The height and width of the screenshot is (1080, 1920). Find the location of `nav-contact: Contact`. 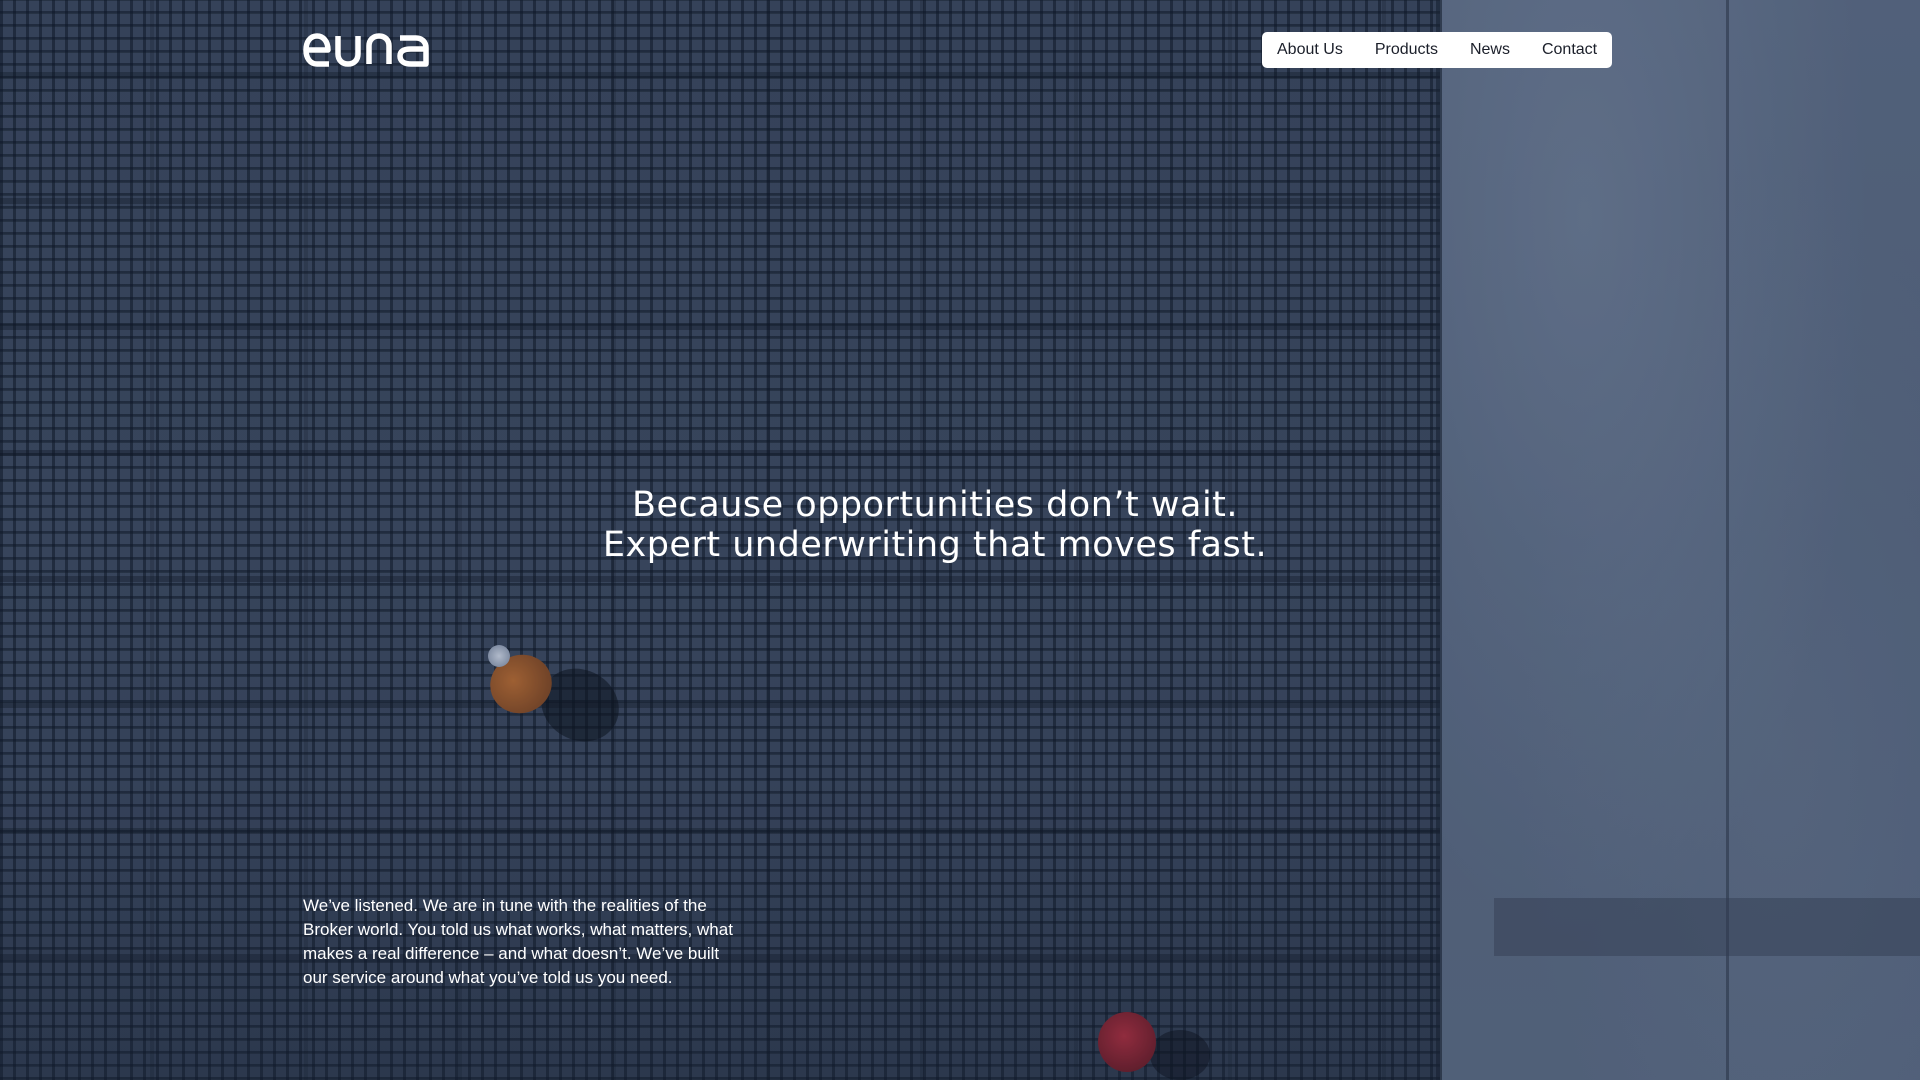

nav-contact: Contact is located at coordinates (1569, 50).